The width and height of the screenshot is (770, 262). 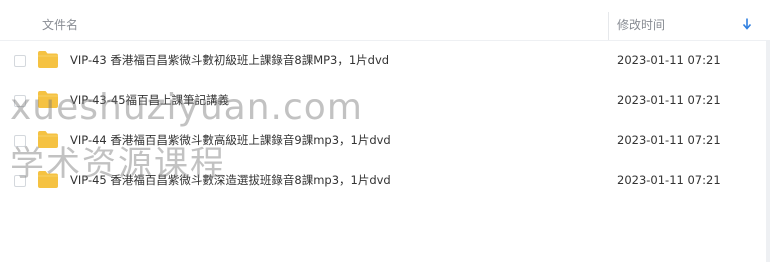 I want to click on arrow-down-icon, so click(x=747, y=24).